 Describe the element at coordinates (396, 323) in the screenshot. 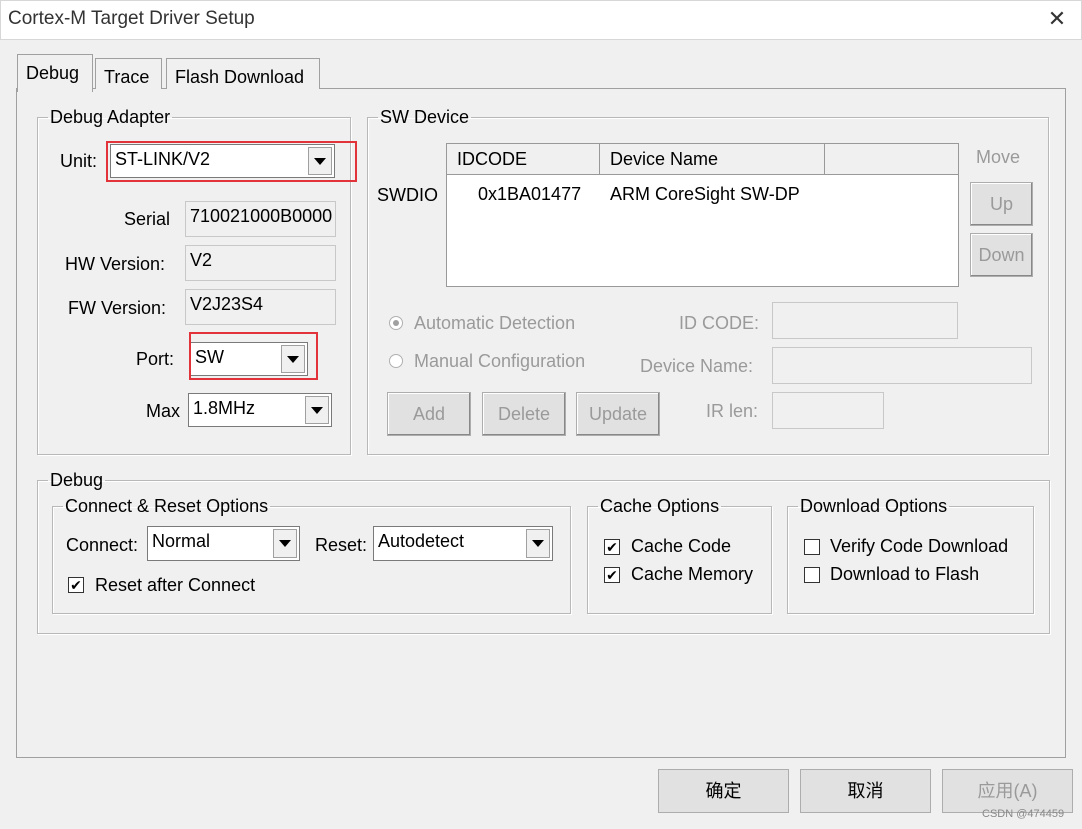

I see `auto-detection-radio` at that location.